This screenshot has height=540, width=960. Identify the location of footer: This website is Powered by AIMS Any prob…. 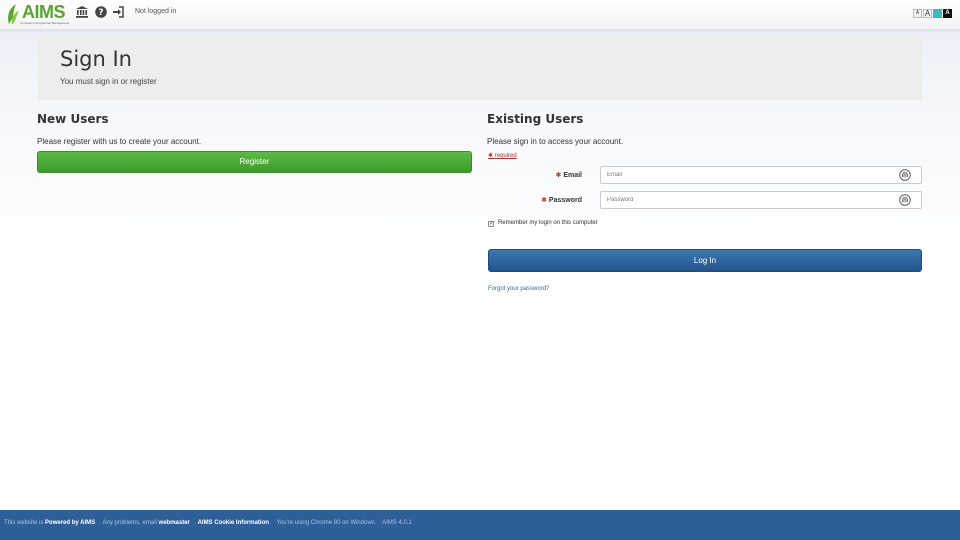
(480, 525).